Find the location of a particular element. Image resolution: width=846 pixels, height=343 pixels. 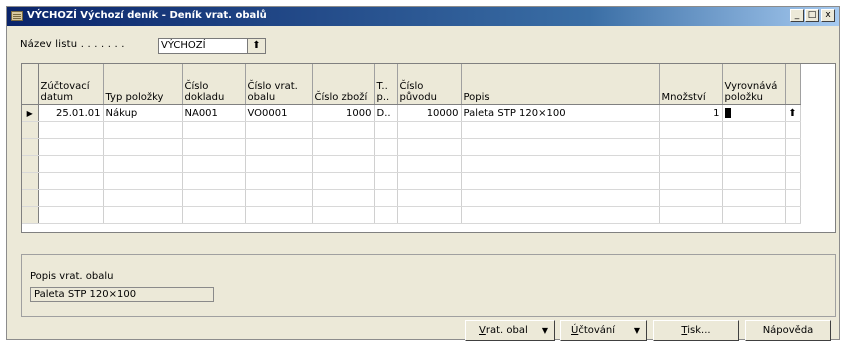

cell-source-type: D.. is located at coordinates (386, 113).